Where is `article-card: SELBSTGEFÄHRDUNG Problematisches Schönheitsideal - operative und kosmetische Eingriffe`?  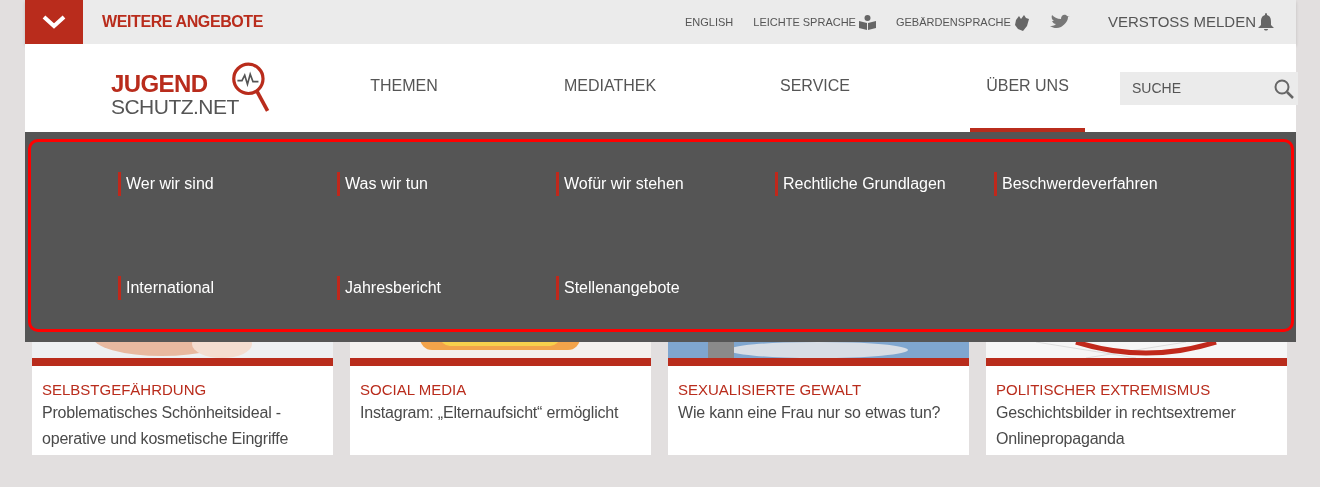
article-card: SELBSTGEFÄHRDUNG Problematisches Schönheitsideal - operative und kosmetische Eingriffe is located at coordinates (182, 398).